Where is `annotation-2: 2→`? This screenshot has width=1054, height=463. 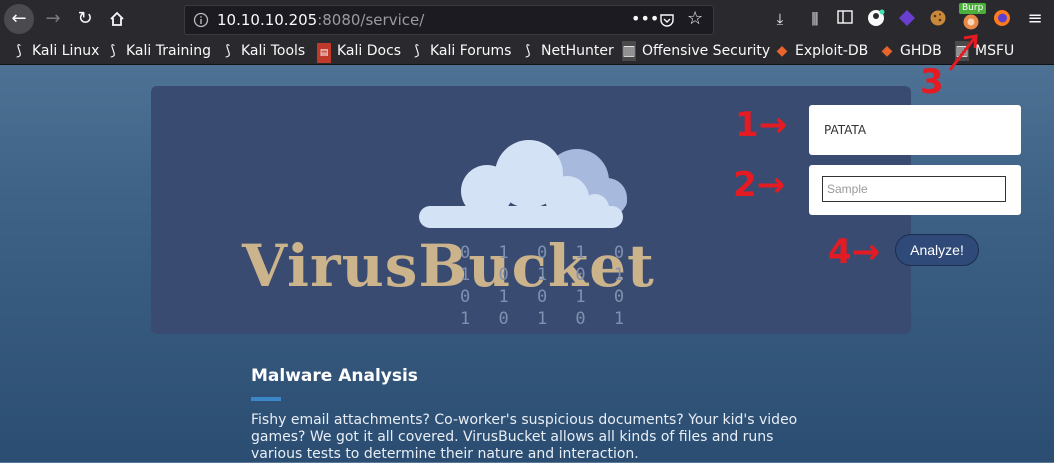 annotation-2: 2→ is located at coordinates (759, 185).